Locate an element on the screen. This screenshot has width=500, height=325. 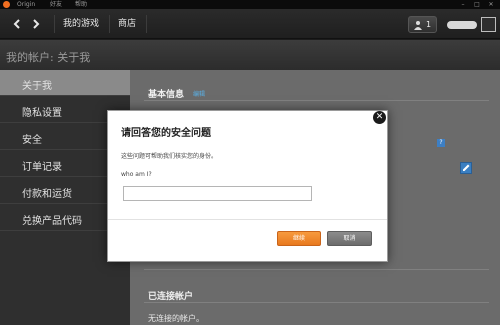
sidebar-item-label: 安全 is located at coordinates (32, 140).